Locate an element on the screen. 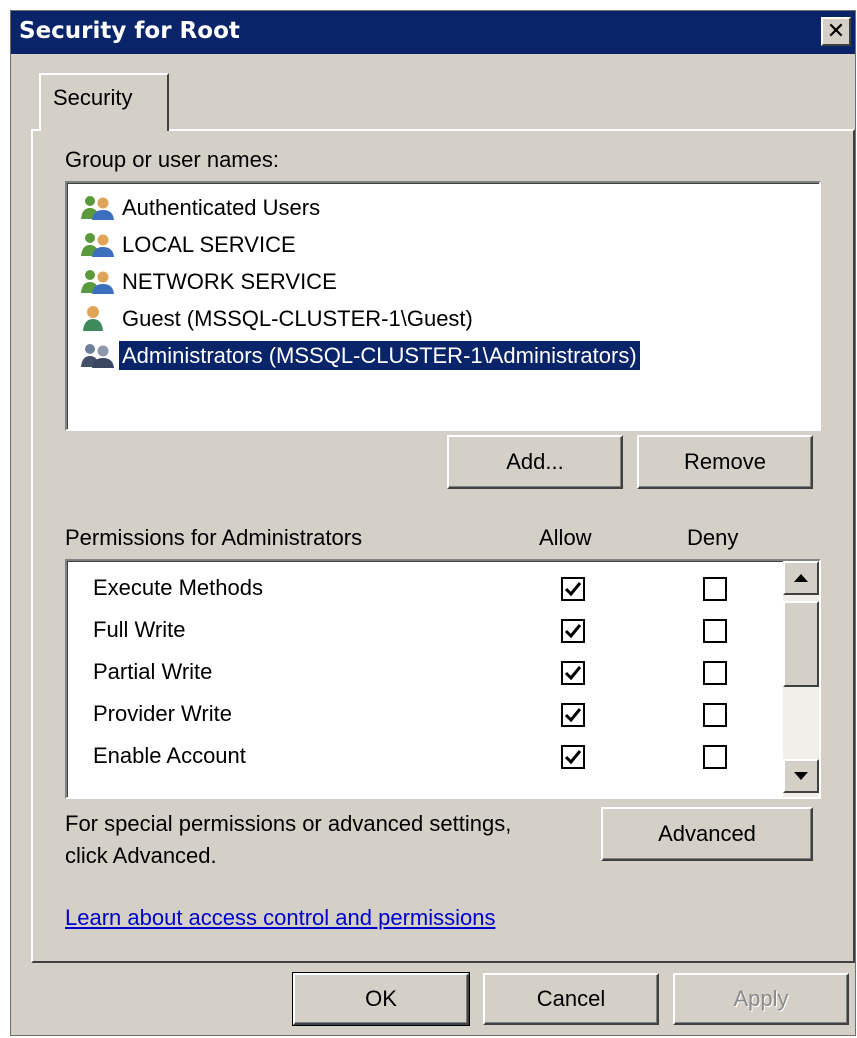 This screenshot has width=857, height=1038. apply-button: Apply is located at coordinates (761, 999).